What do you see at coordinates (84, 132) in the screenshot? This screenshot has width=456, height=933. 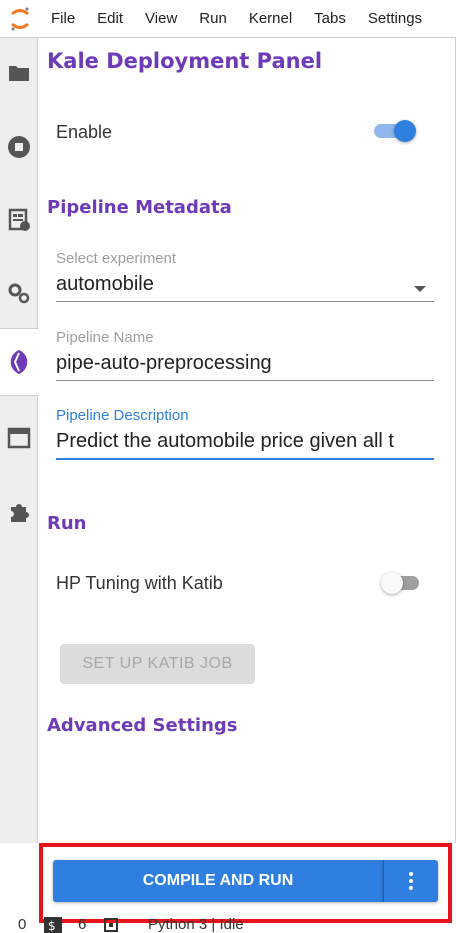 I see `enable-label: Enable` at bounding box center [84, 132].